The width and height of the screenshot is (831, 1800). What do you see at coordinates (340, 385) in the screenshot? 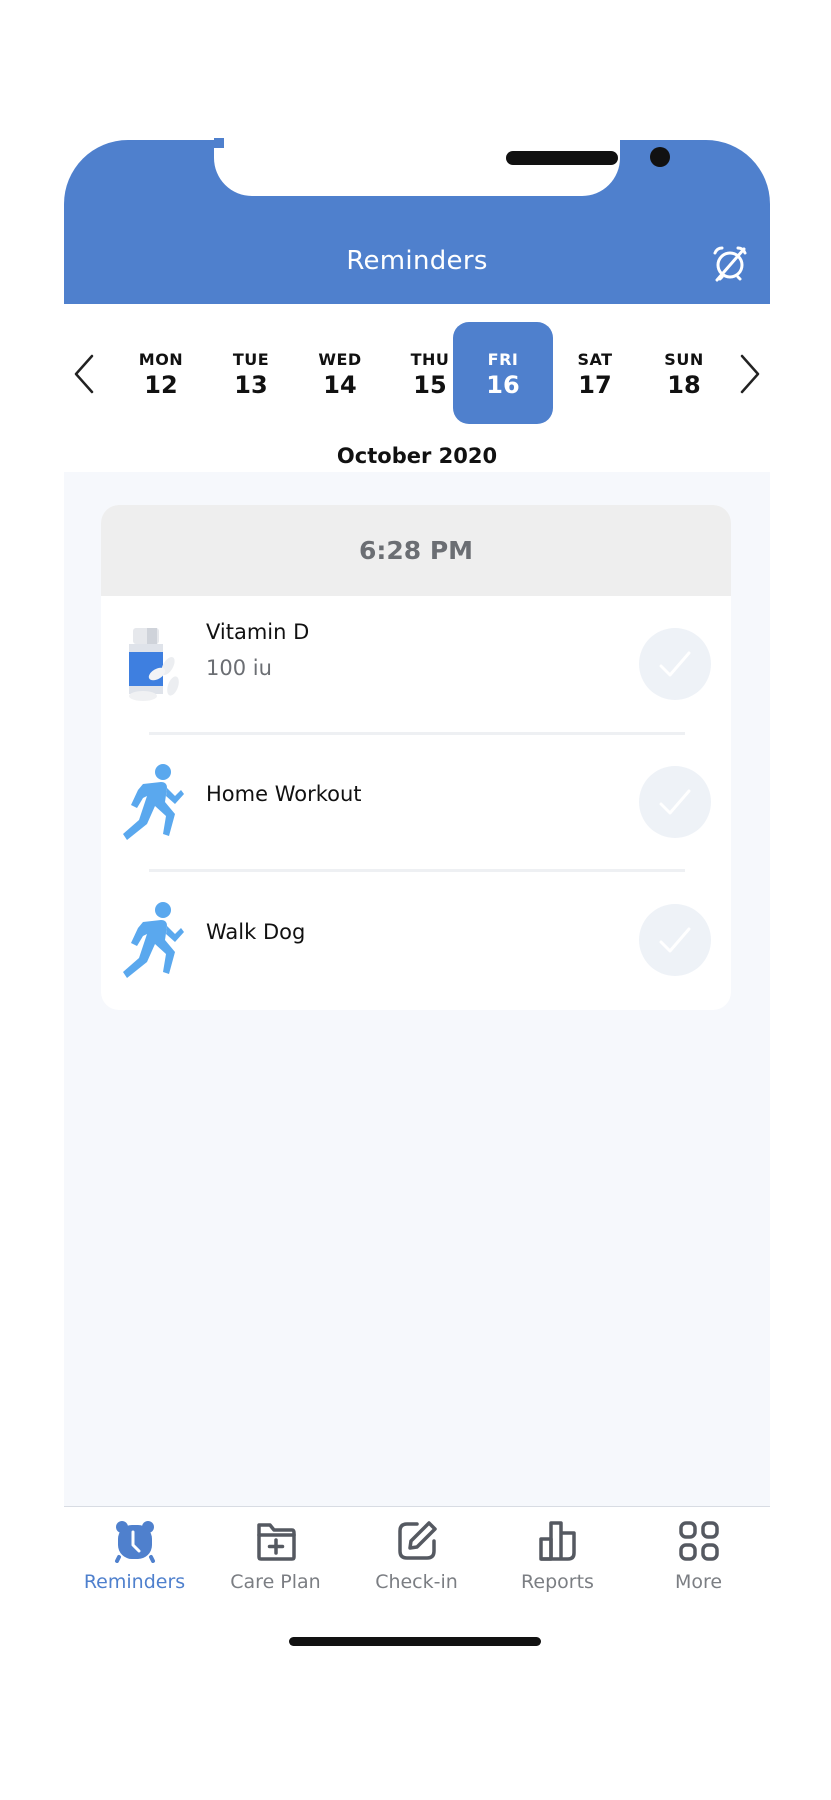
I see `day-number: 14` at bounding box center [340, 385].